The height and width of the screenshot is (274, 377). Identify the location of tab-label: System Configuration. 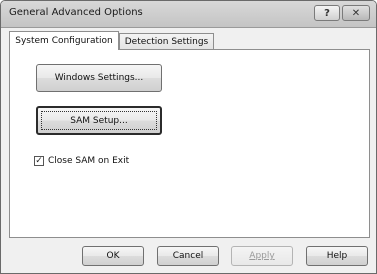
(64, 41).